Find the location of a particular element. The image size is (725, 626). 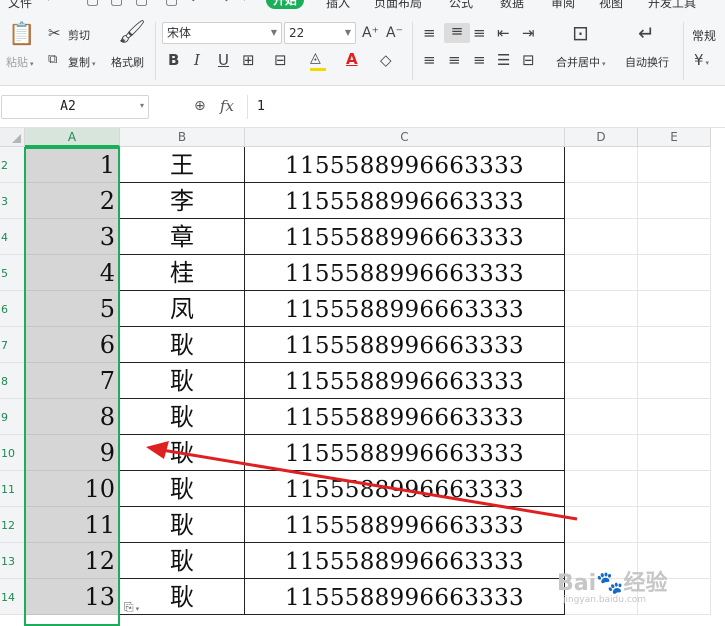

number-format-select: 常规 is located at coordinates (704, 35).